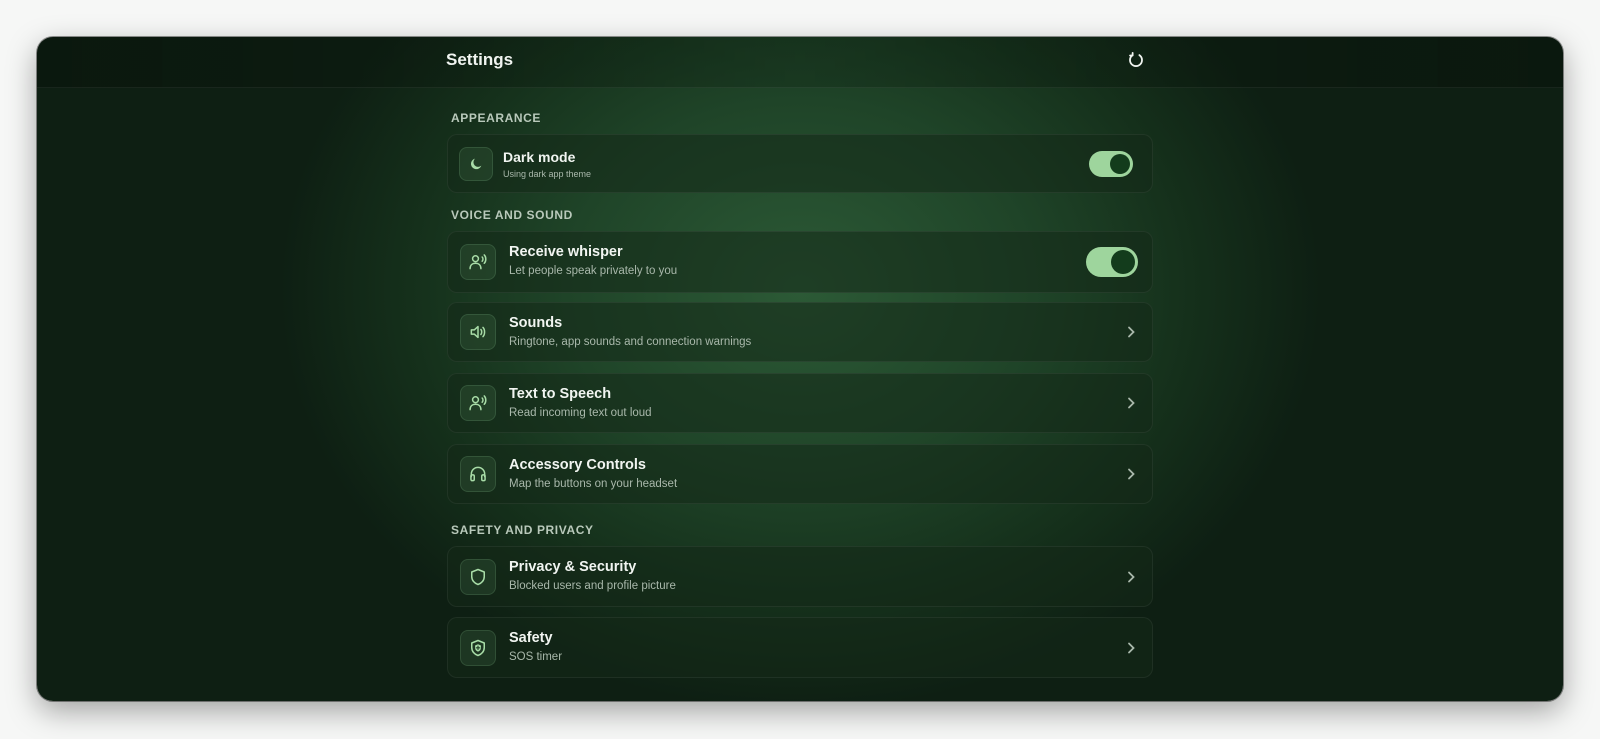 The image size is (1600, 739). Describe the element at coordinates (547, 174) in the screenshot. I see `dark-mode-subtitle: Using dark app theme` at that location.